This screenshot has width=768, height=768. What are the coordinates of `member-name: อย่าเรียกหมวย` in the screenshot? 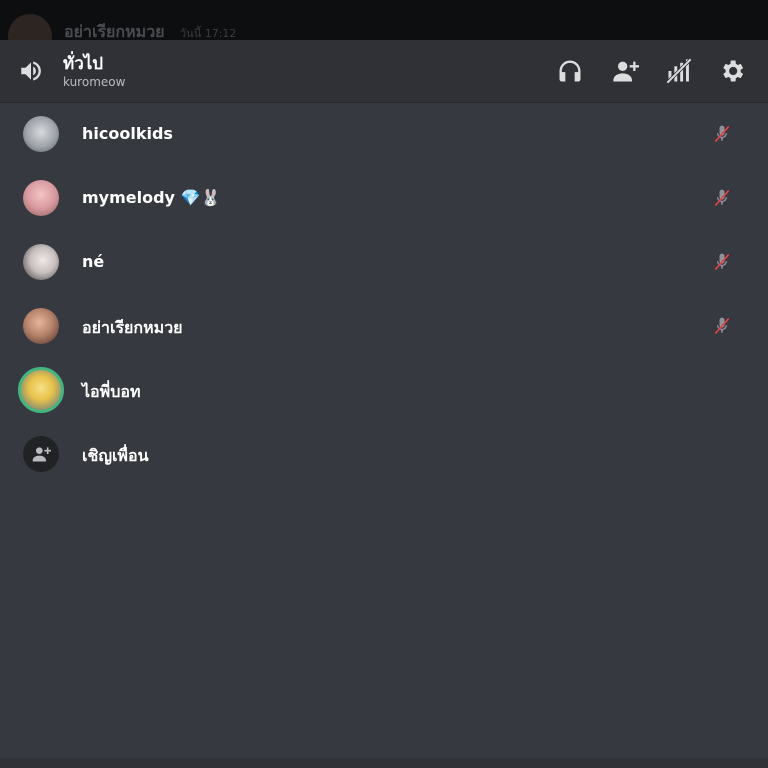 It's located at (132, 327).